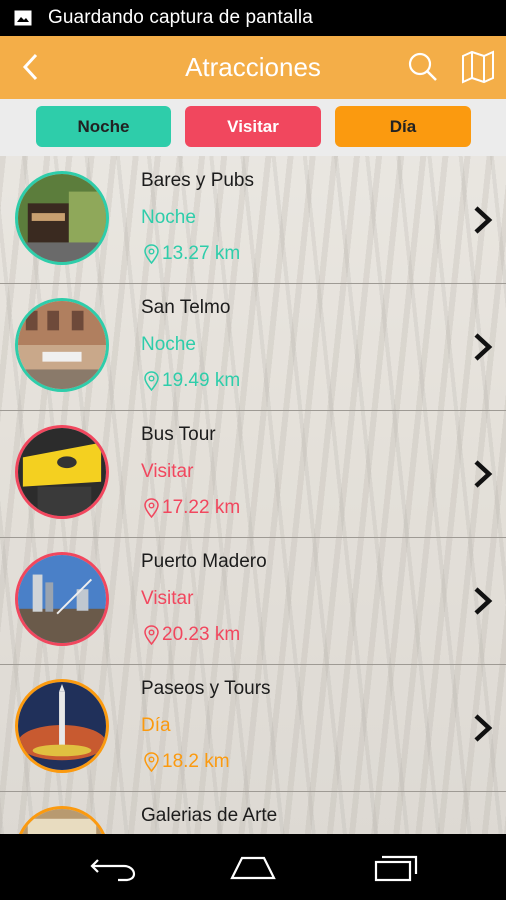  Describe the element at coordinates (180, 17) in the screenshot. I see `status-text: Guardando captura de pantalla` at that location.